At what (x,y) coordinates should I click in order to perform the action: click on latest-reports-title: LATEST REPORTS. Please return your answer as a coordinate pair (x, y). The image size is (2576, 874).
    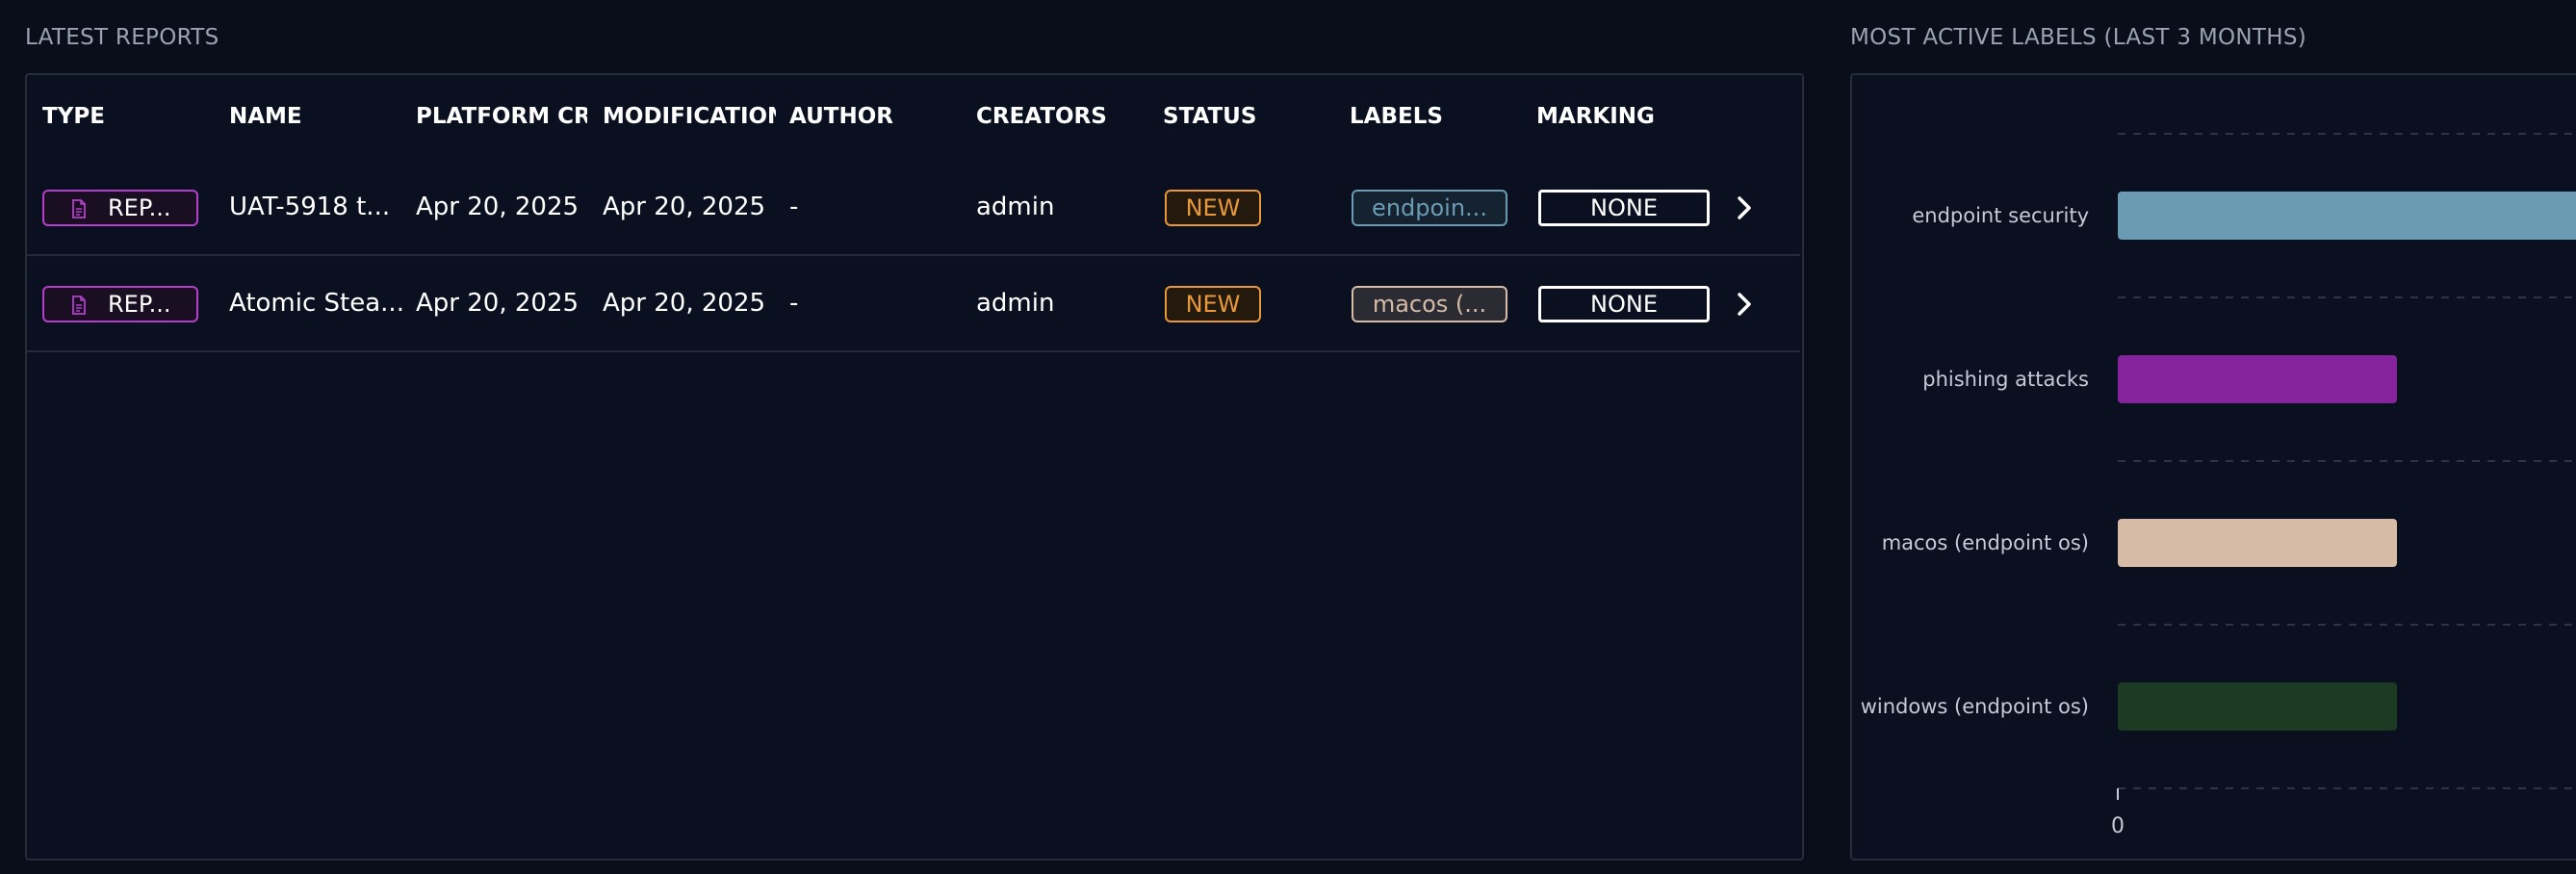
    Looking at the image, I should click on (122, 37).